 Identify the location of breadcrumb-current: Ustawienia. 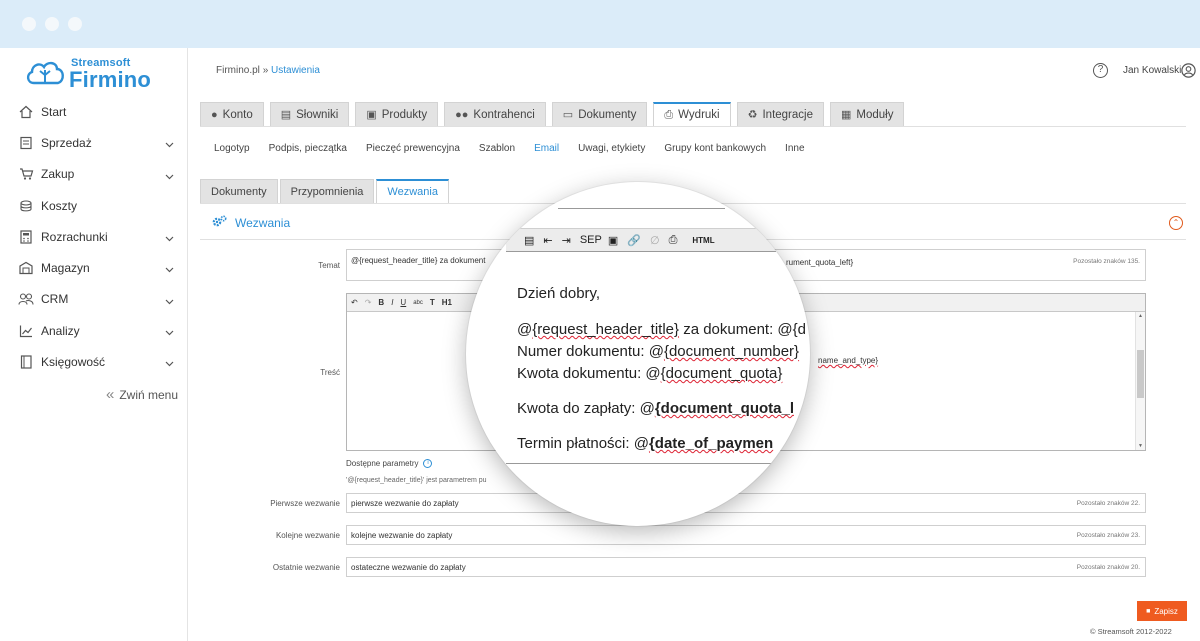
(295, 70).